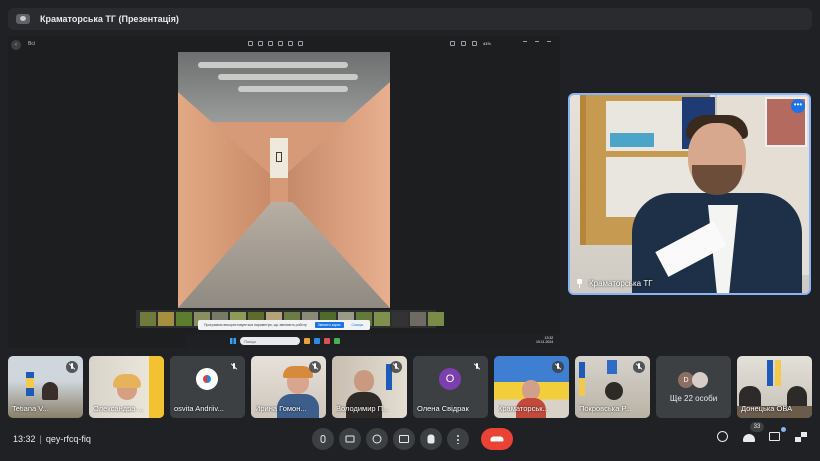 This screenshot has height=461, width=820. What do you see at coordinates (68, 439) in the screenshot?
I see `meeting-code: qey-rfcq-fiq` at bounding box center [68, 439].